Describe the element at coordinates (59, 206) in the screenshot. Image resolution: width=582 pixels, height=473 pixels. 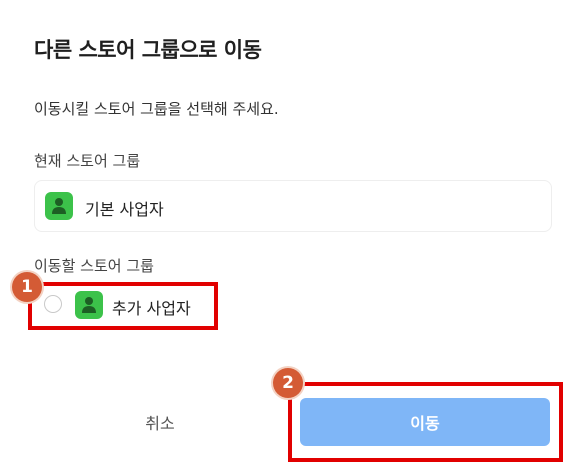
I see `store-user-icon` at that location.